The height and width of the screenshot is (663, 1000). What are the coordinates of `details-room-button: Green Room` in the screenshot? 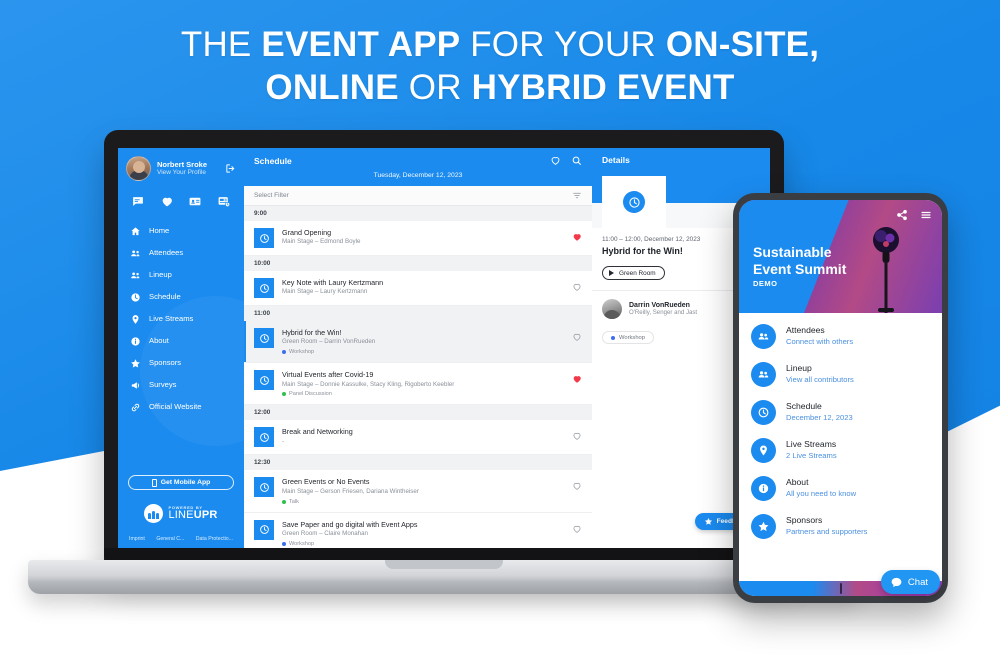 It's located at (633, 273).